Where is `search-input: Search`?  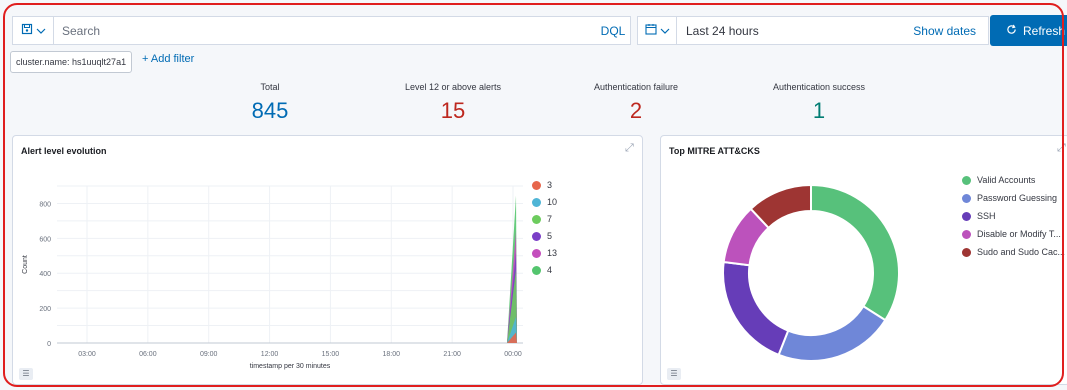 search-input: Search is located at coordinates (324, 31).